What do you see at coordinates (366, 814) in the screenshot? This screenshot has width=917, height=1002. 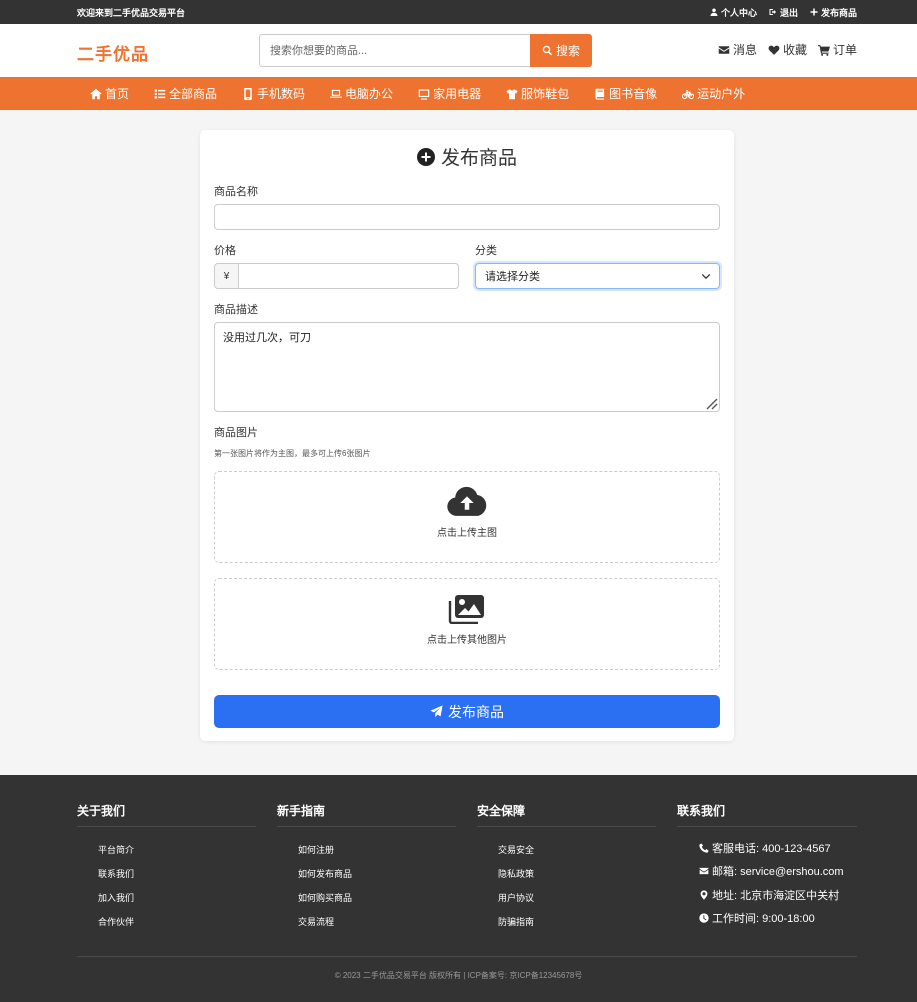 I see `footer-guide-title: 新手指南` at bounding box center [366, 814].